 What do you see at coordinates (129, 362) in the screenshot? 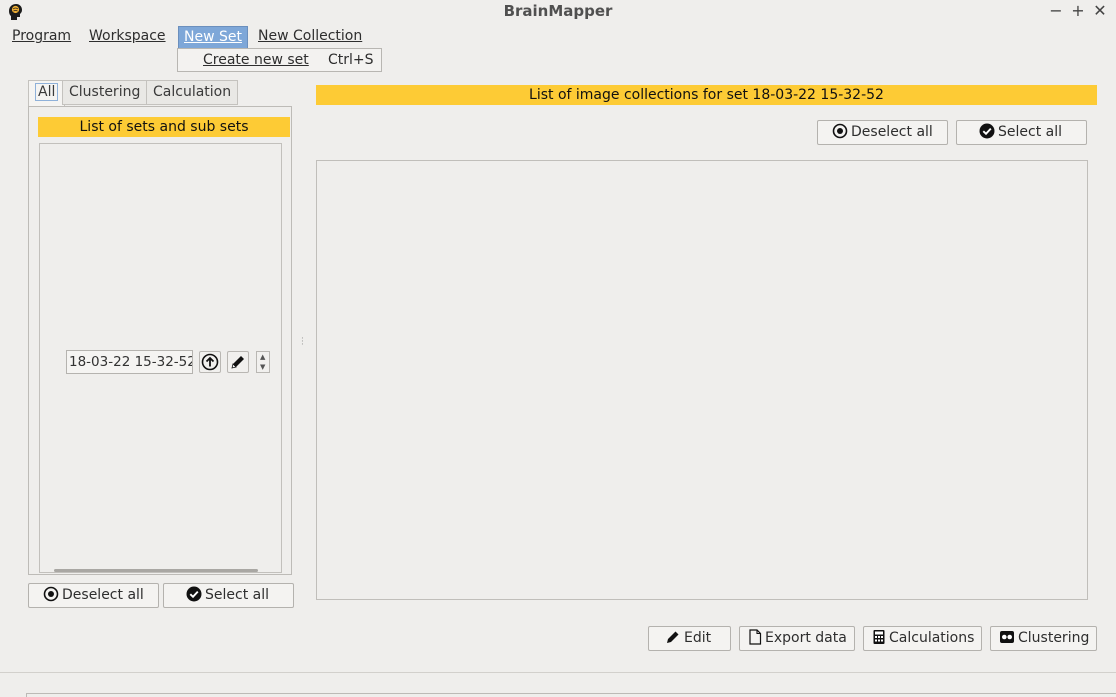
I see `set-name-field: 18-03-22 15-32-52` at bounding box center [129, 362].